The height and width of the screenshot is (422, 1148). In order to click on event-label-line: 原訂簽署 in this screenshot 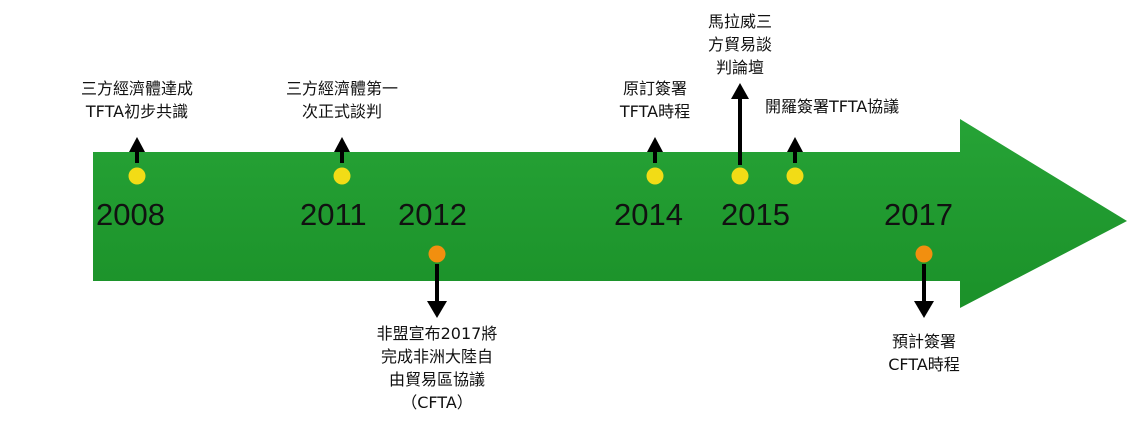, I will do `click(654, 88)`.